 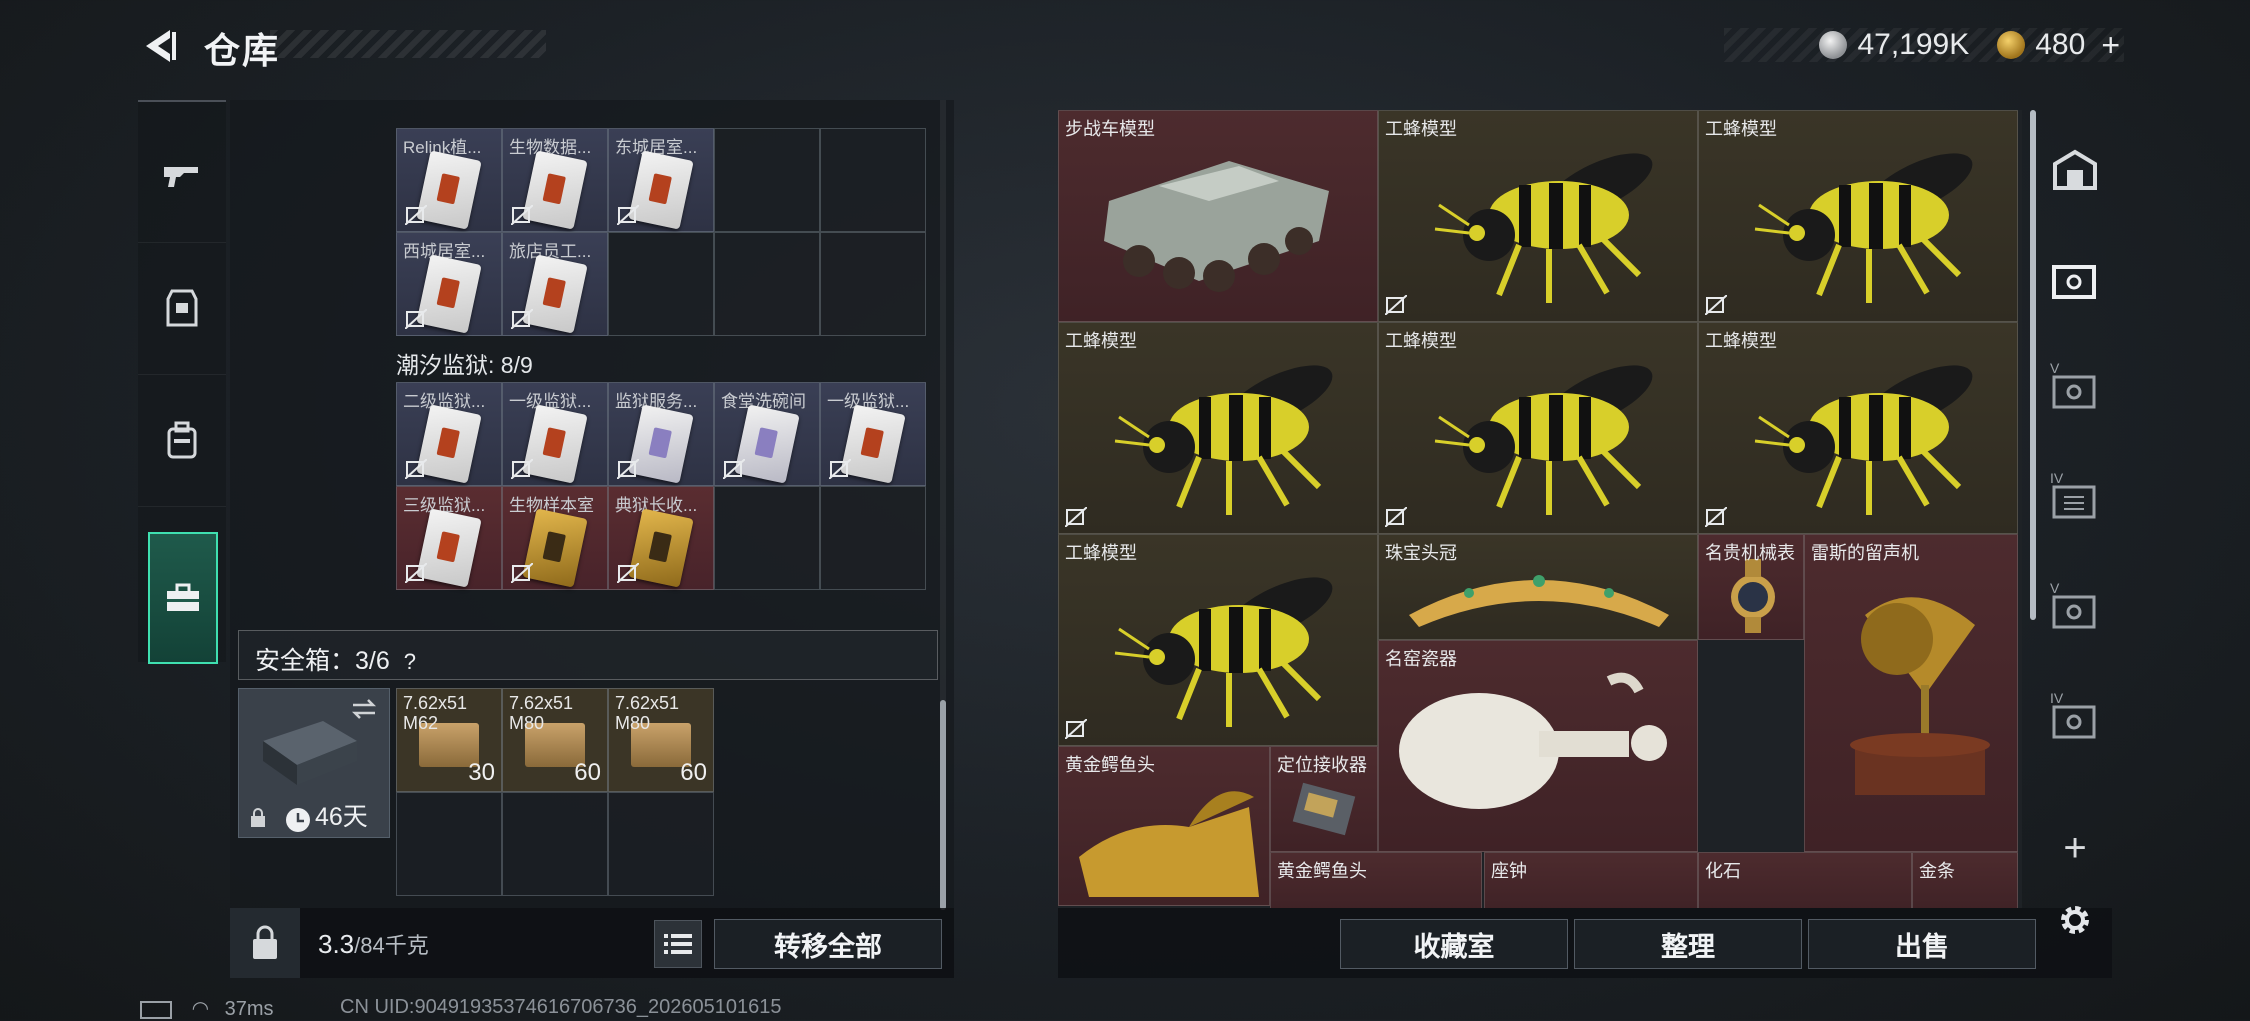 What do you see at coordinates (1454, 944) in the screenshot?
I see `collection-room-button: 收藏室` at bounding box center [1454, 944].